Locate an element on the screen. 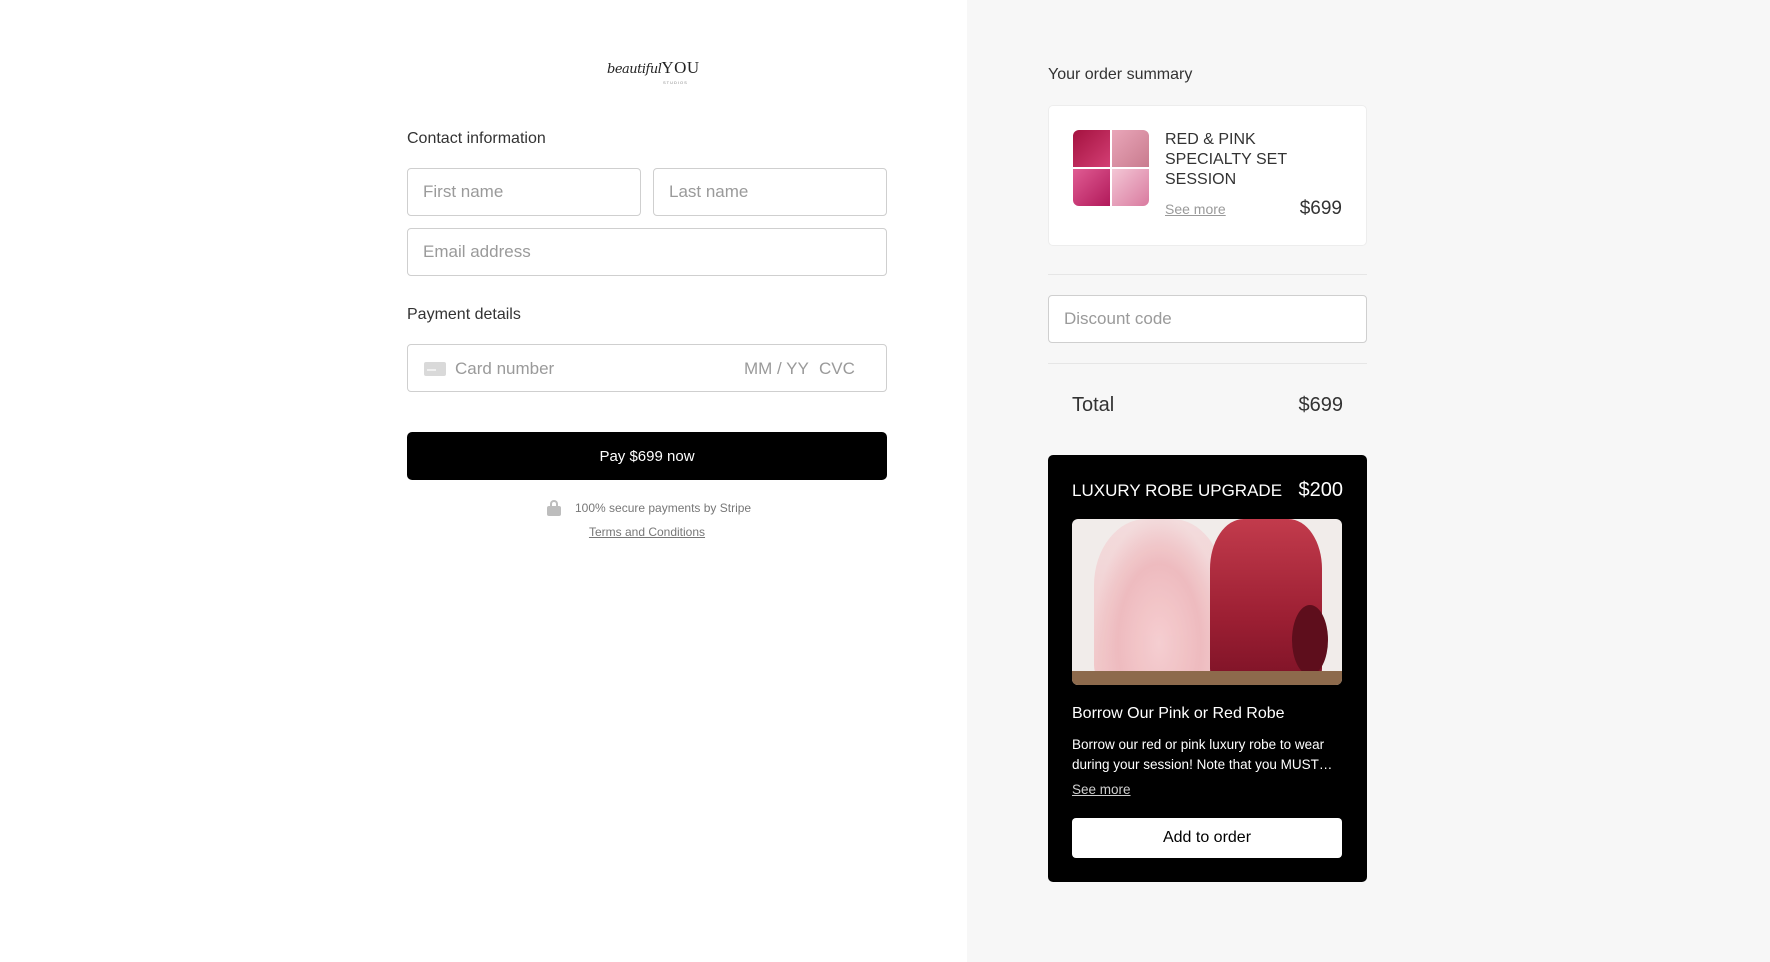 Image resolution: width=1770 pixels, height=962 pixels. upsell-see-more-link: See more is located at coordinates (1101, 789).